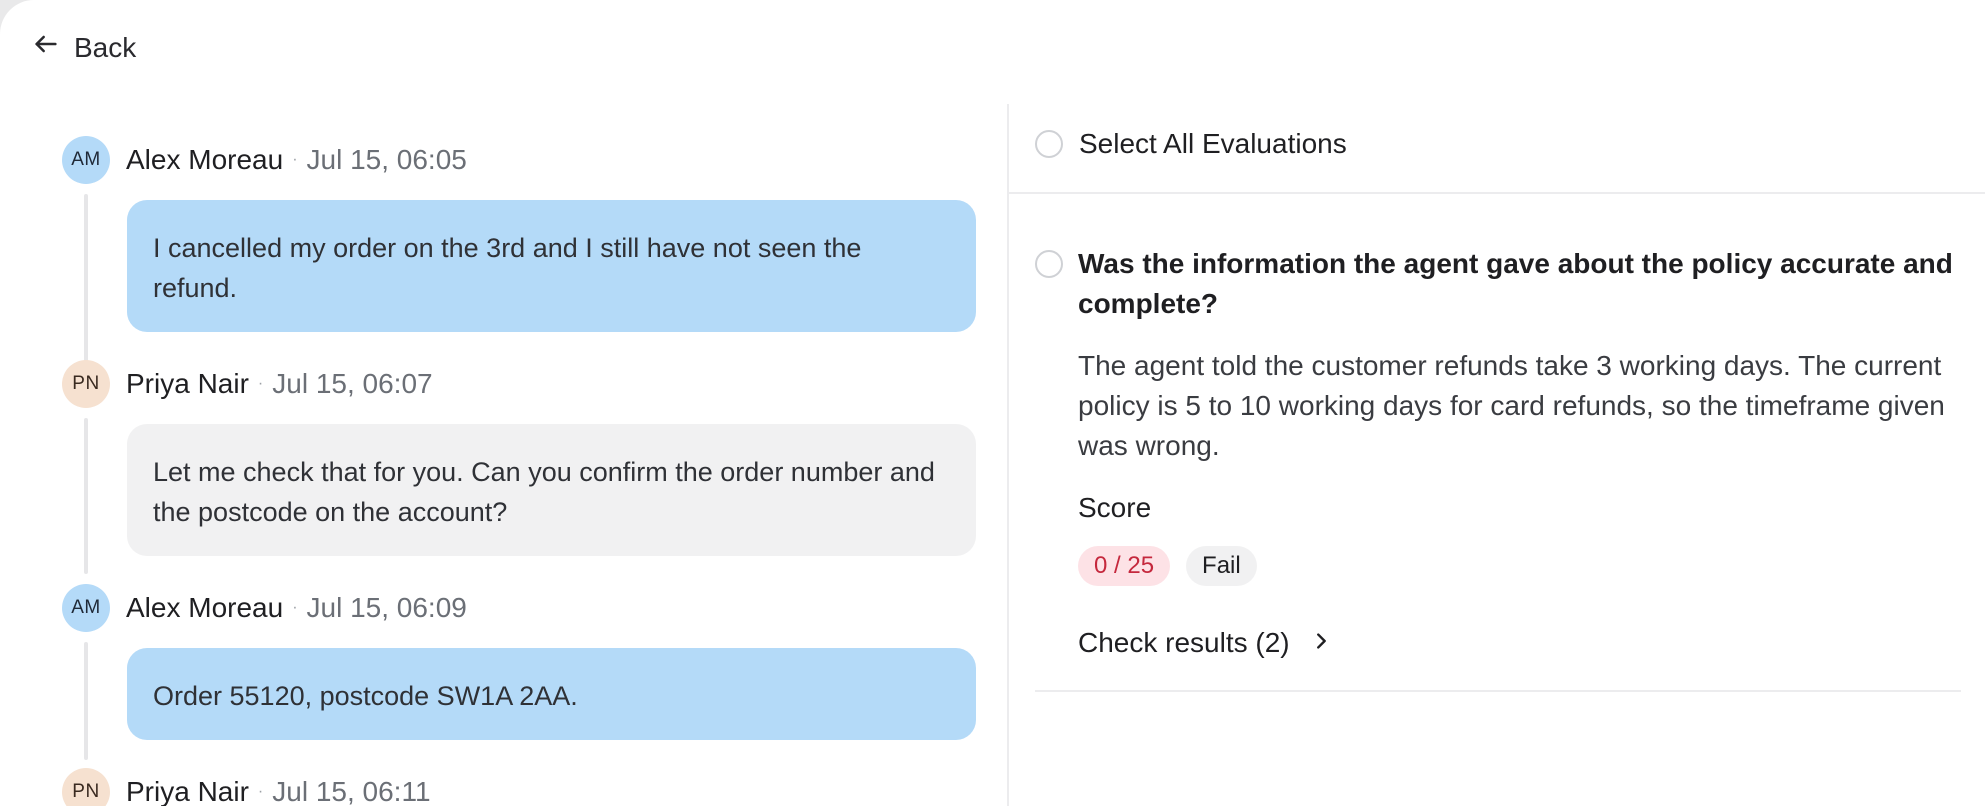  What do you see at coordinates (551, 694) in the screenshot?
I see `message-bubble: Order 55120, postcode SW1A 2AA.` at bounding box center [551, 694].